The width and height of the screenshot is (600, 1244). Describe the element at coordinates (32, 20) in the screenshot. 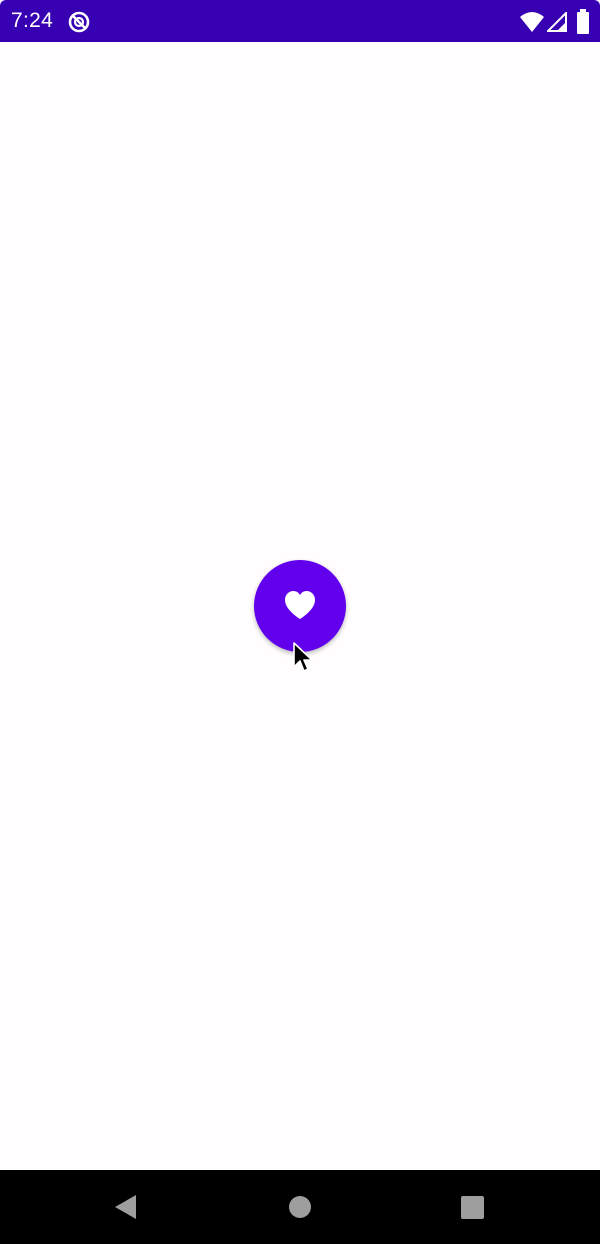

I see `status-clock: 7:24` at that location.